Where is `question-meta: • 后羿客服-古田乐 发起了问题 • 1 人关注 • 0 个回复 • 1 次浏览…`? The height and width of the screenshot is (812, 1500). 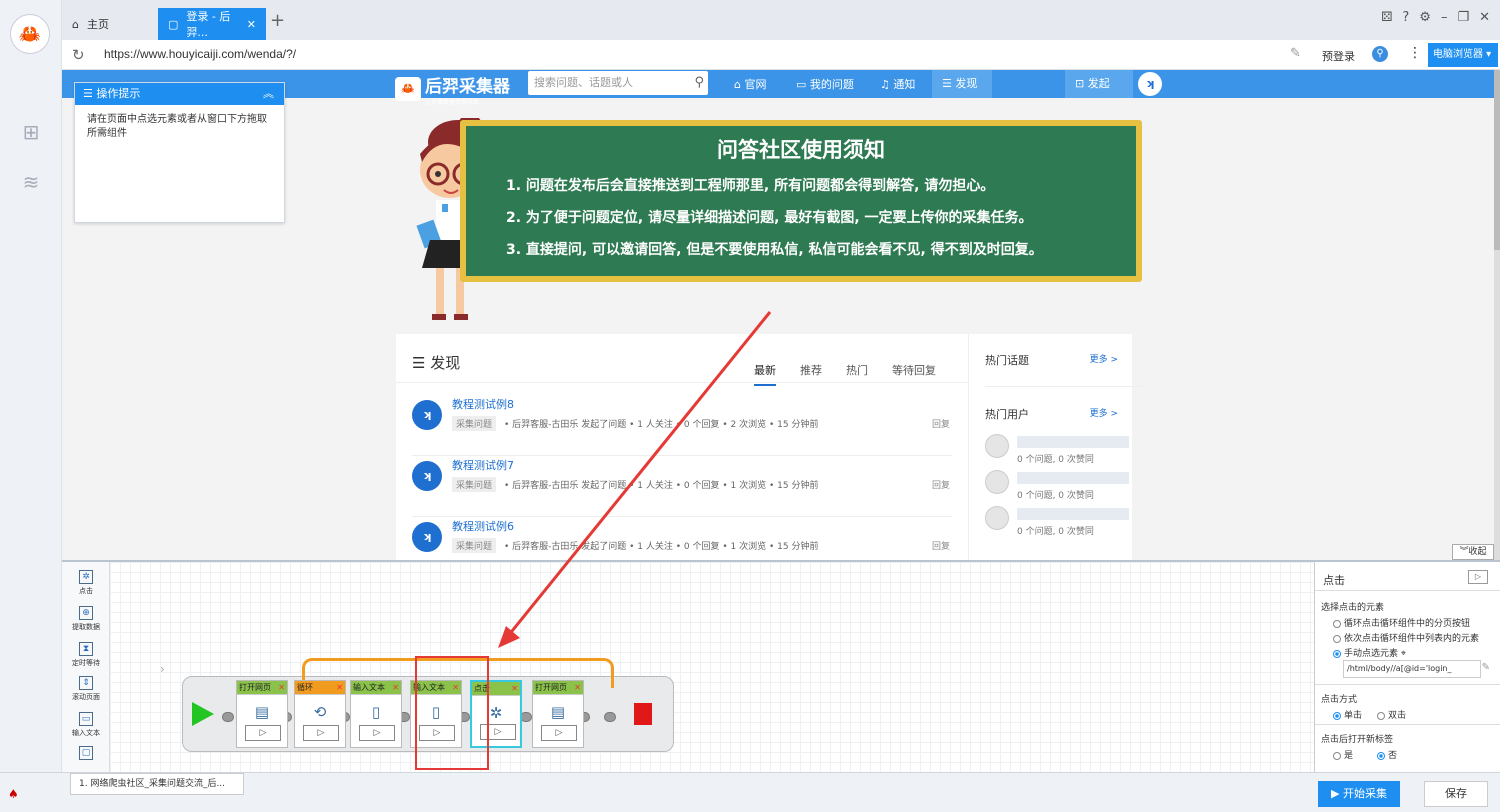 question-meta: • 后羿客服-古田乐 发起了问题 • 1 人关注 • 0 个回复 • 1 次浏览… is located at coordinates (661, 547).